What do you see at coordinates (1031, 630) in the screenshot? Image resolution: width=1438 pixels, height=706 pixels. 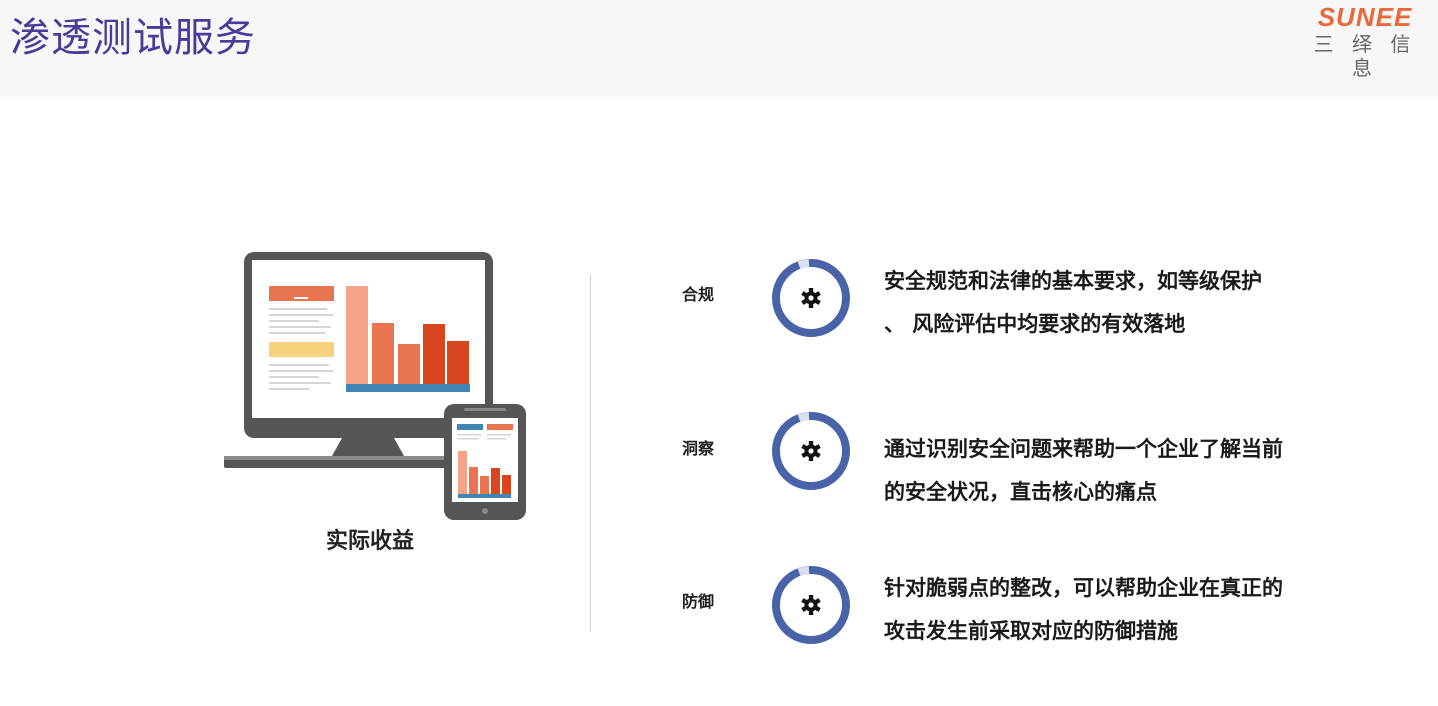 I see `desc-line: 攻击发生前采取对应的防御措施` at bounding box center [1031, 630].